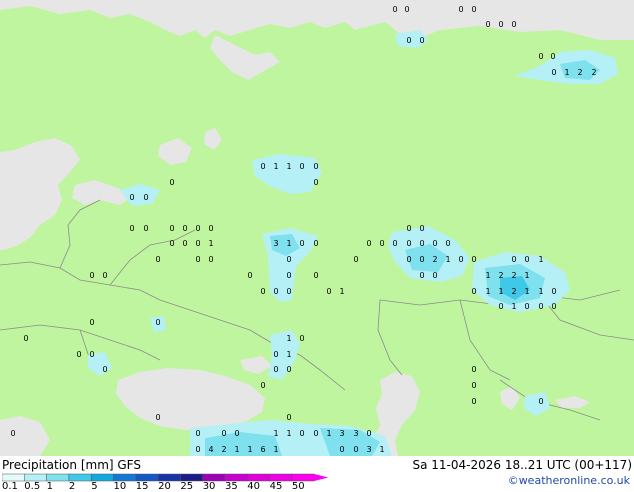 The height and width of the screenshot is (492, 634). What do you see at coordinates (210, 449) in the screenshot?
I see `precip-value-label: 4` at bounding box center [210, 449].